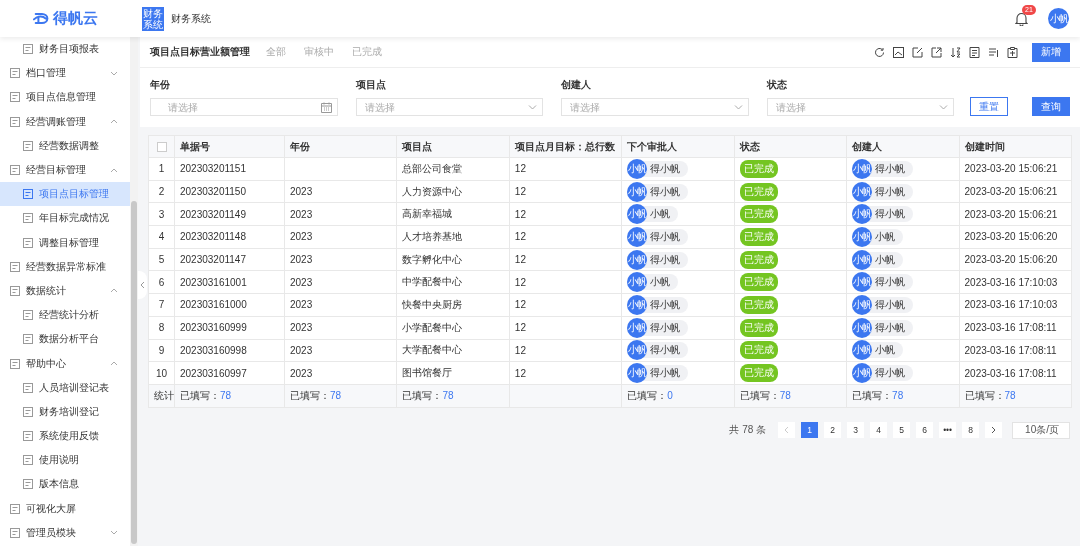  I want to click on page-button: 2, so click(833, 430).